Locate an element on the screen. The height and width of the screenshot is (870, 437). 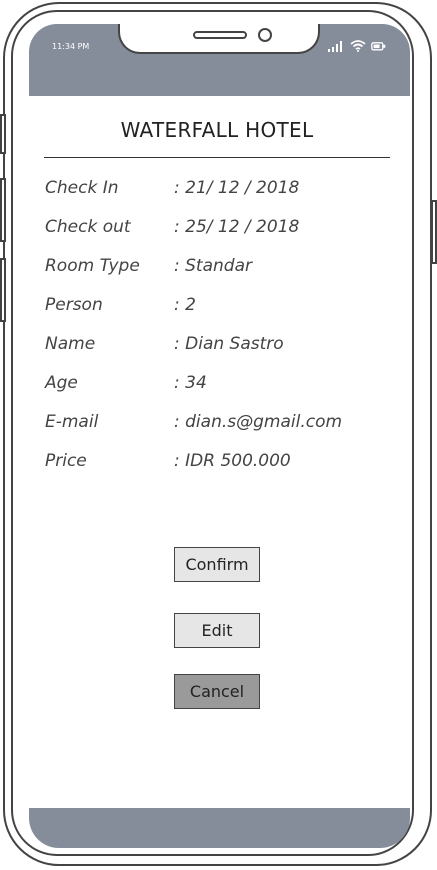
signal-icon is located at coordinates (335, 46).